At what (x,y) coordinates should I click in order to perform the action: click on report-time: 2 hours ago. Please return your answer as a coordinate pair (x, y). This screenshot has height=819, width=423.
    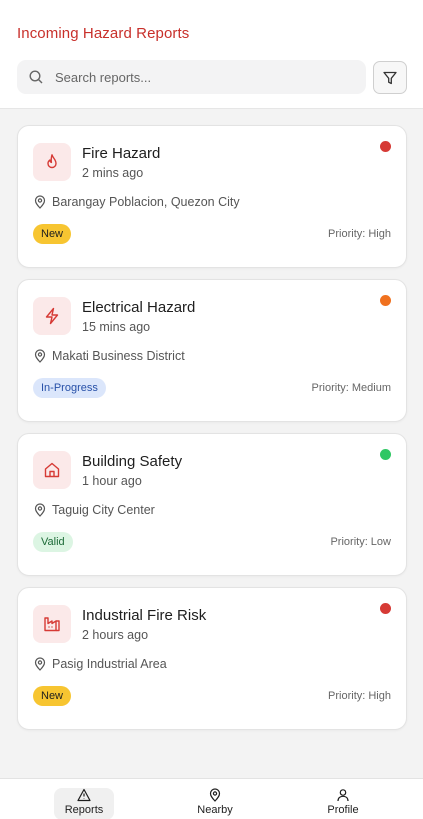
    Looking at the image, I should click on (115, 635).